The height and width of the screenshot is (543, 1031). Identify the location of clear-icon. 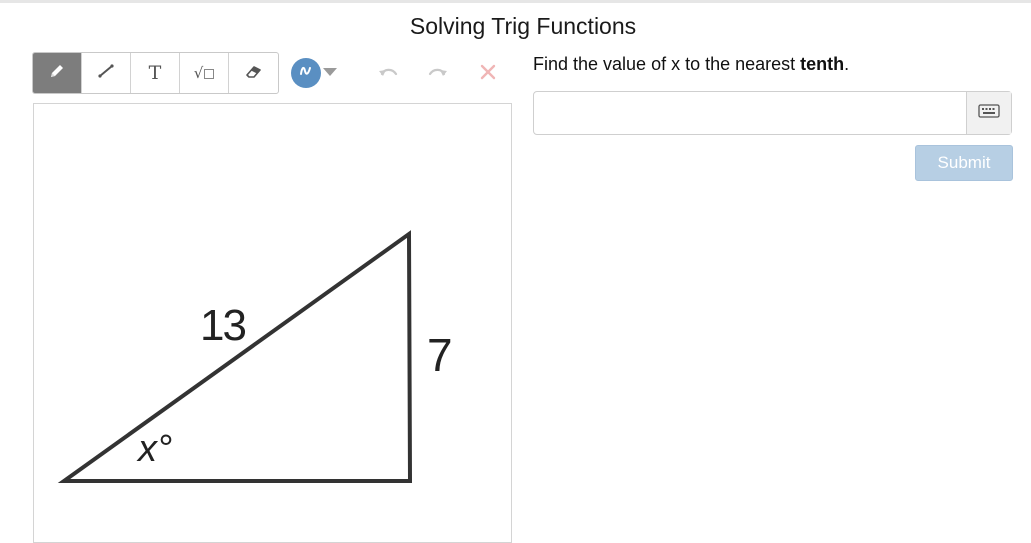
(488, 74).